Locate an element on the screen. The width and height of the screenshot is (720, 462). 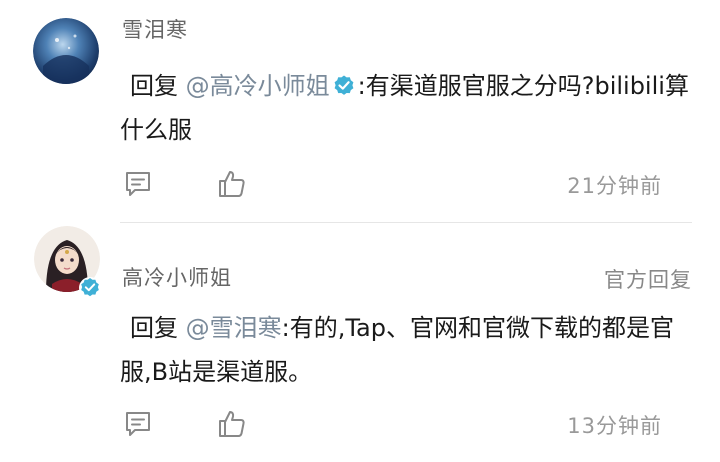
official-reply-label: 官方回复 is located at coordinates (648, 280).